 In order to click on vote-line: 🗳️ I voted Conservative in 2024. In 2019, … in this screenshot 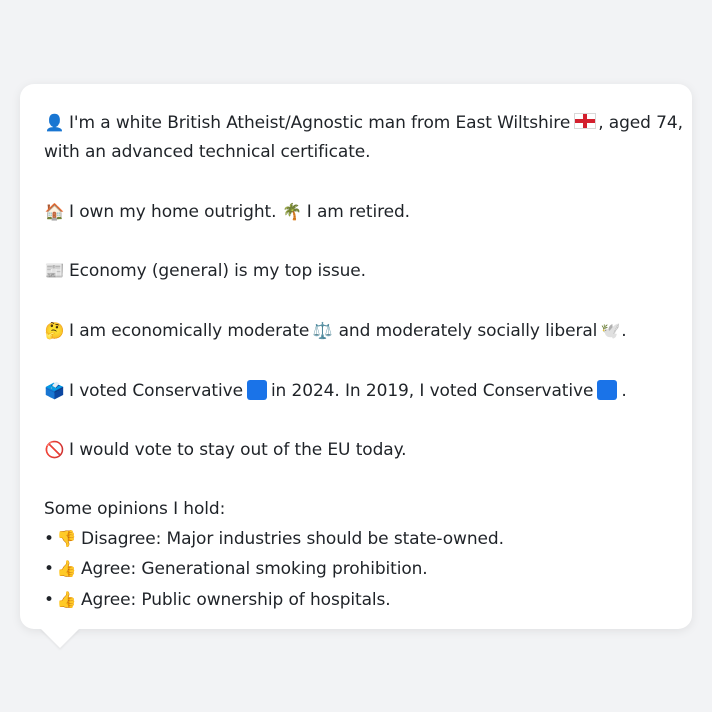, I will do `click(356, 391)`.